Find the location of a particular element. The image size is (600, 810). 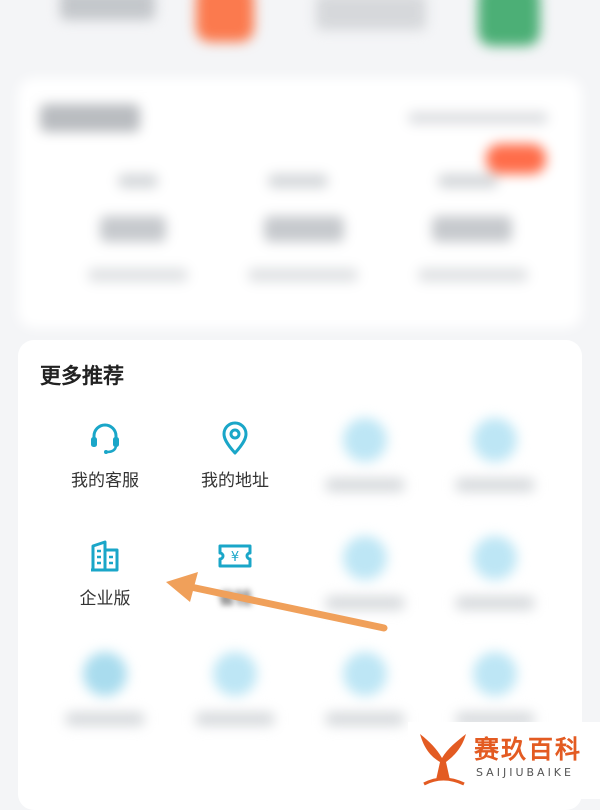

blurred-badge is located at coordinates (516, 159).